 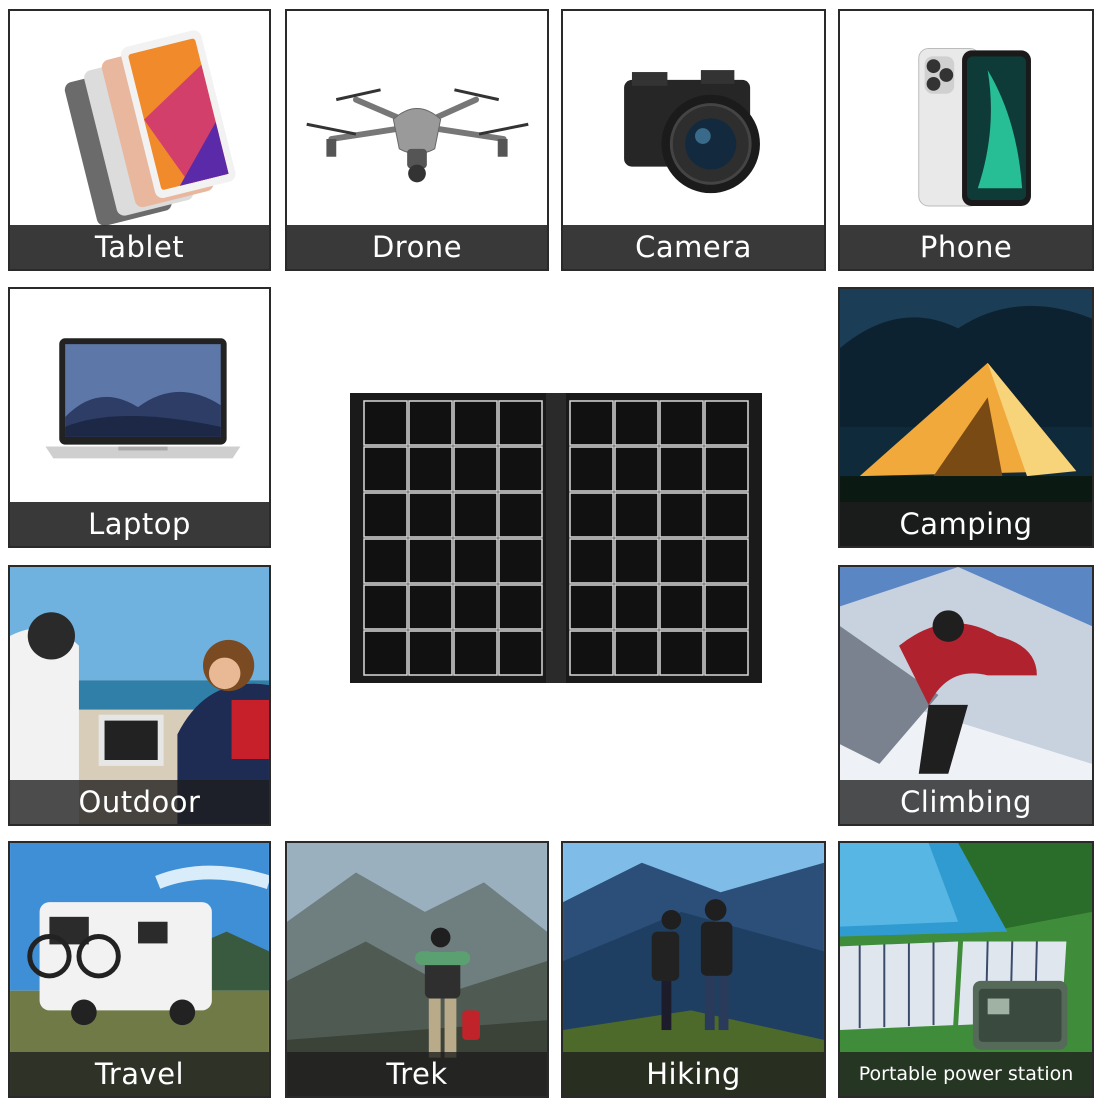 What do you see at coordinates (417, 1074) in the screenshot?
I see `tile-label: Trek` at bounding box center [417, 1074].